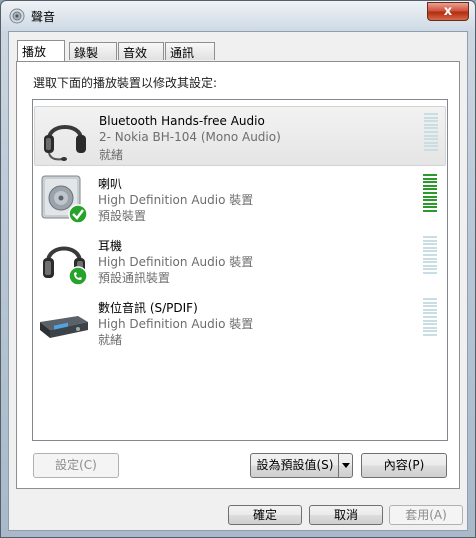 This screenshot has width=476, height=538. What do you see at coordinates (141, 51) in the screenshot?
I see `tab-sounds: 音效` at bounding box center [141, 51].